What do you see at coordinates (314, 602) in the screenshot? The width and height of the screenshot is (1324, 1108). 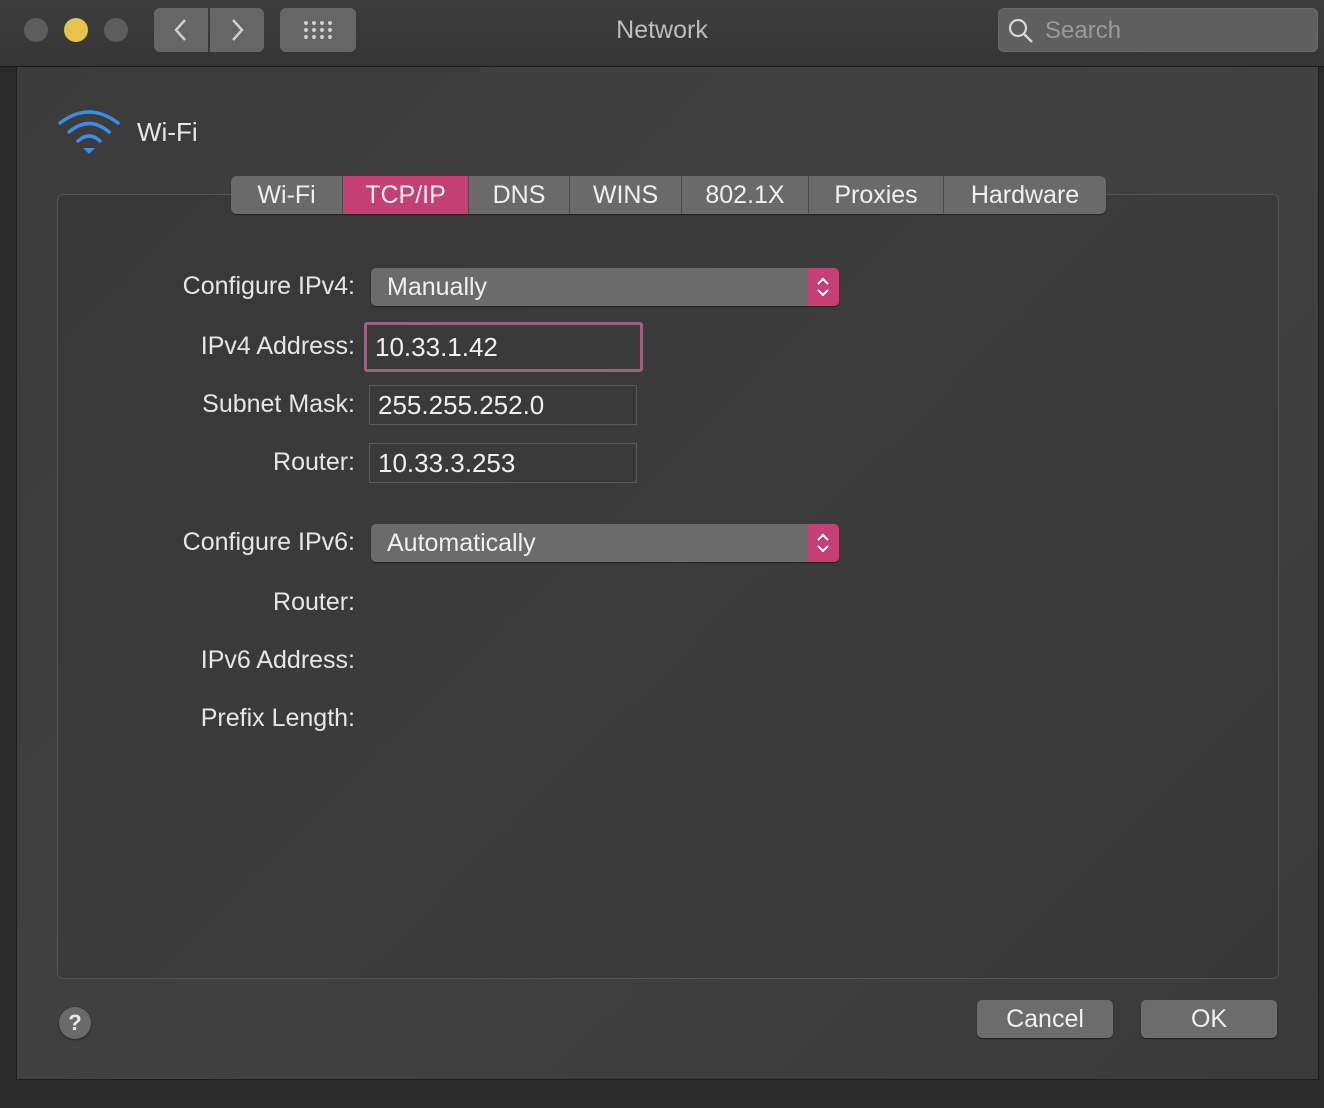 I see `router-ipv6-label: Router:` at bounding box center [314, 602].